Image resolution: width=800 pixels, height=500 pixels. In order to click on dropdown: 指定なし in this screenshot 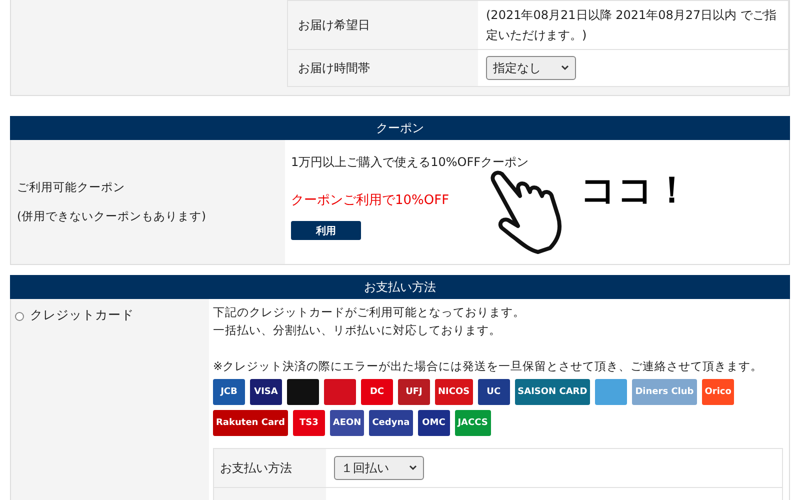, I will do `click(531, 68)`.